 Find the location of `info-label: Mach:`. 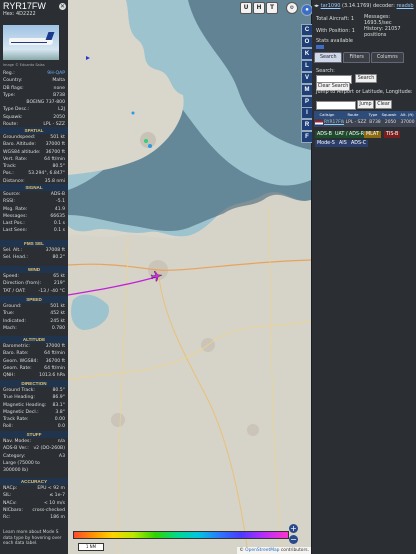

info-label: Mach: is located at coordinates (10, 328).